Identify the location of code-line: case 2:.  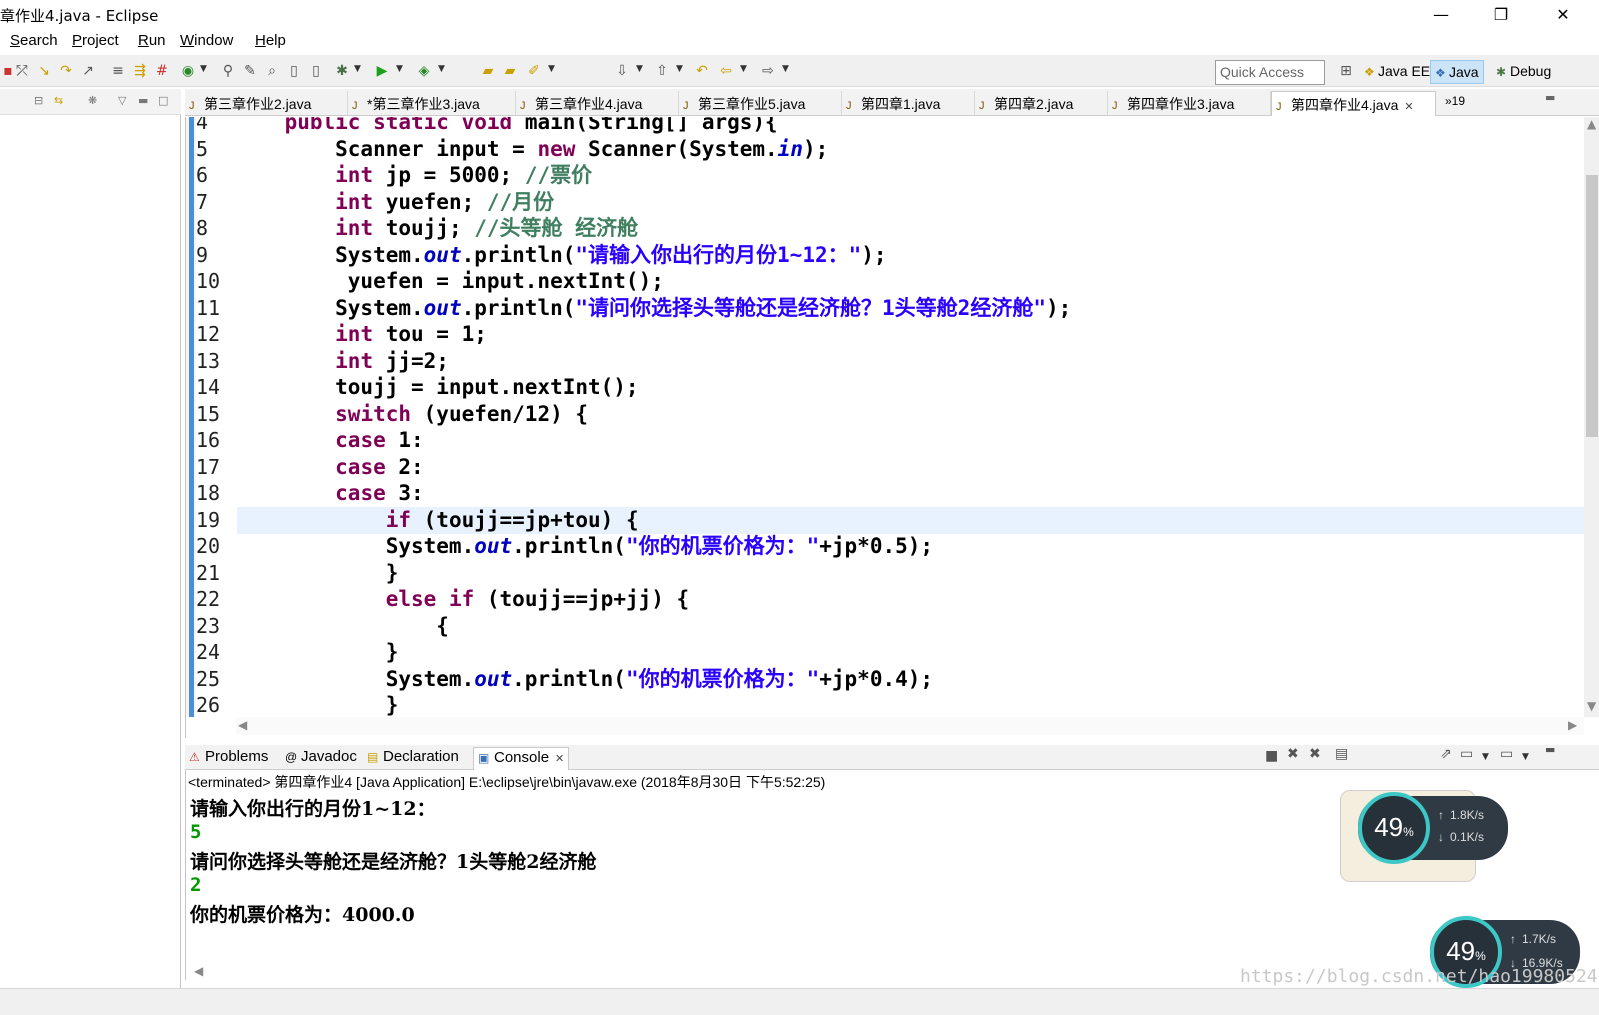
(329, 467).